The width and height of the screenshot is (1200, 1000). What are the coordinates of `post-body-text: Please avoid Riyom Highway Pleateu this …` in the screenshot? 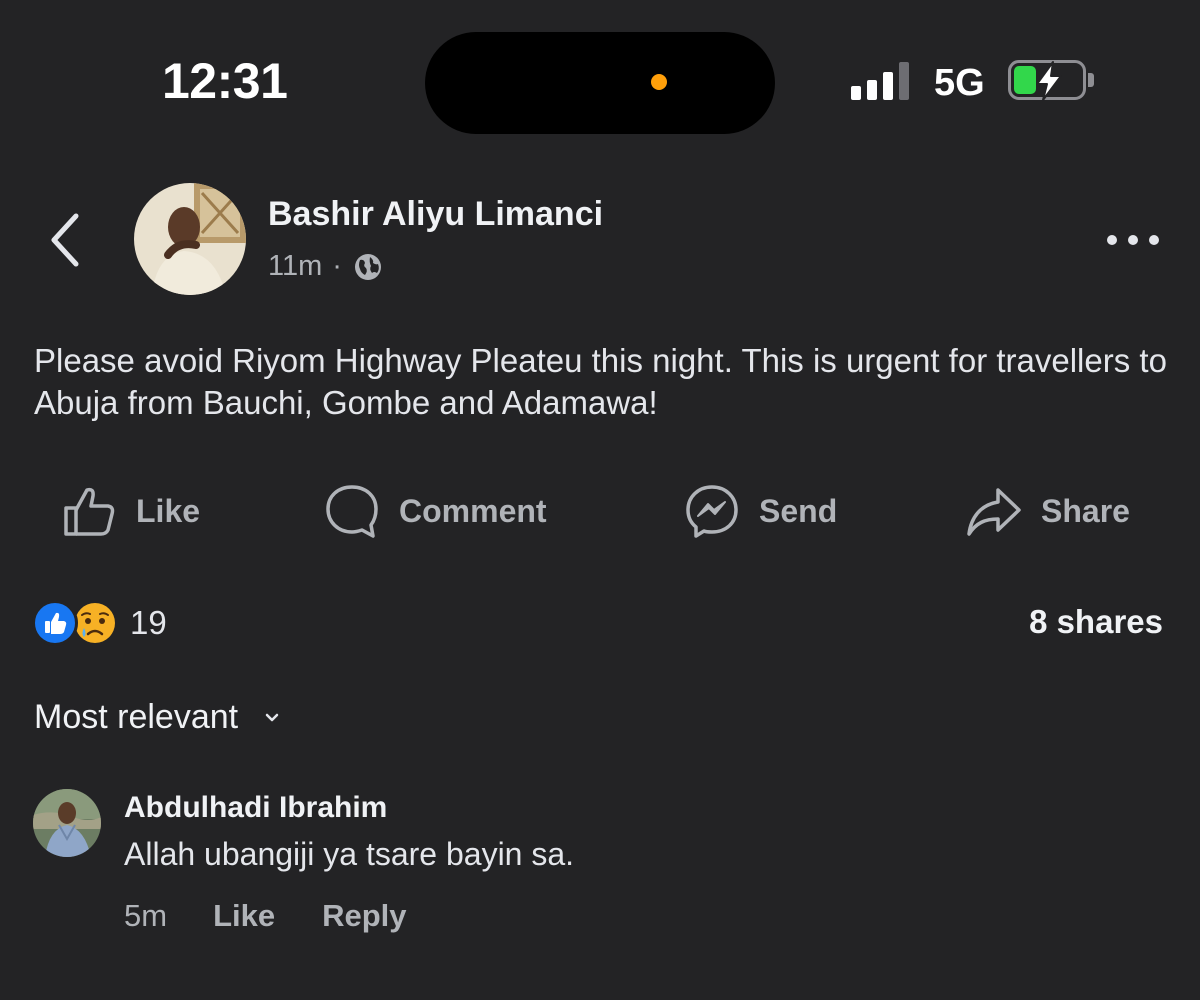 It's located at (600, 381).